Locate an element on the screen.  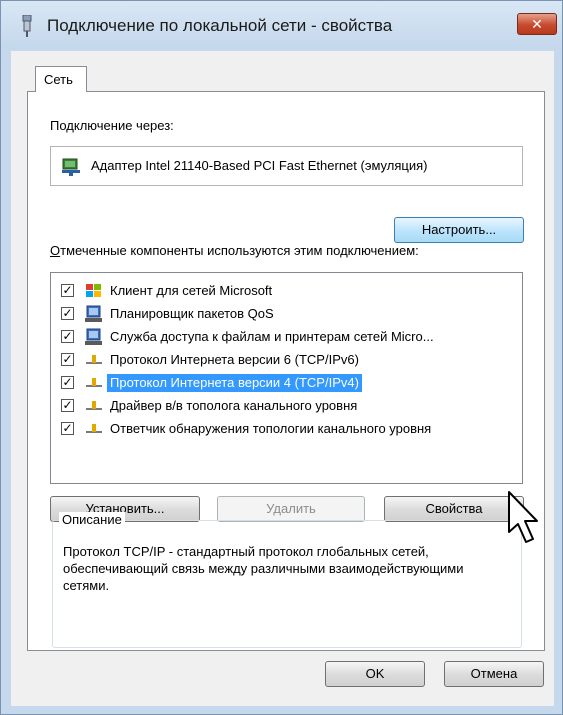
list-item: ✓ Драйвер в/в тополога канального уровня is located at coordinates (286, 406).